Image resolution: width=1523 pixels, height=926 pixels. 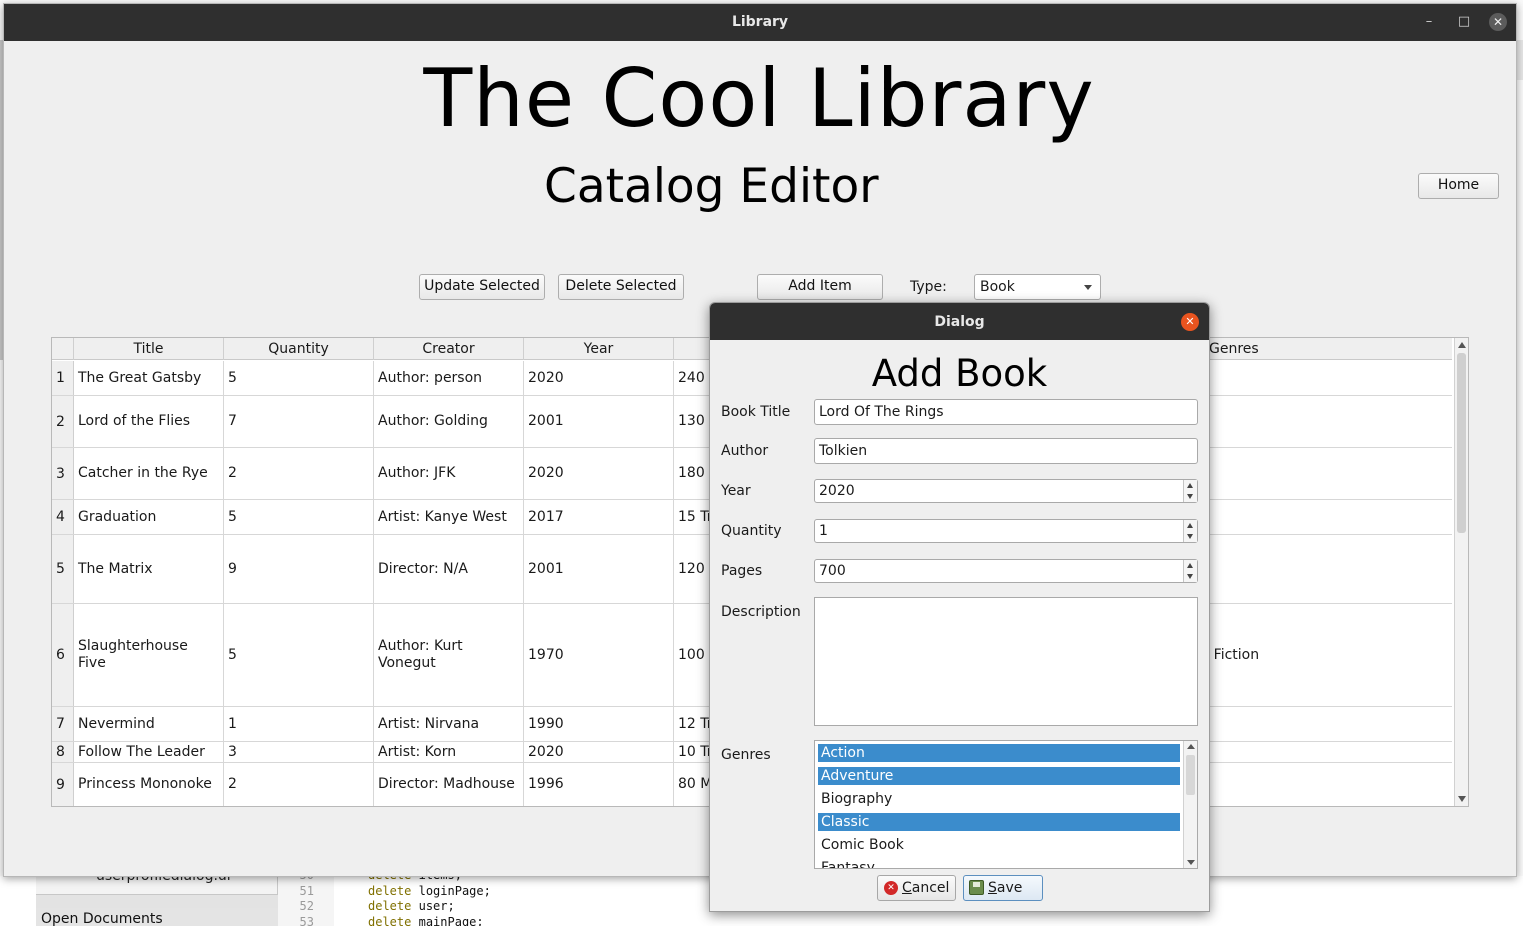 What do you see at coordinates (1190, 531) in the screenshot?
I see `quantity-stepper` at bounding box center [1190, 531].